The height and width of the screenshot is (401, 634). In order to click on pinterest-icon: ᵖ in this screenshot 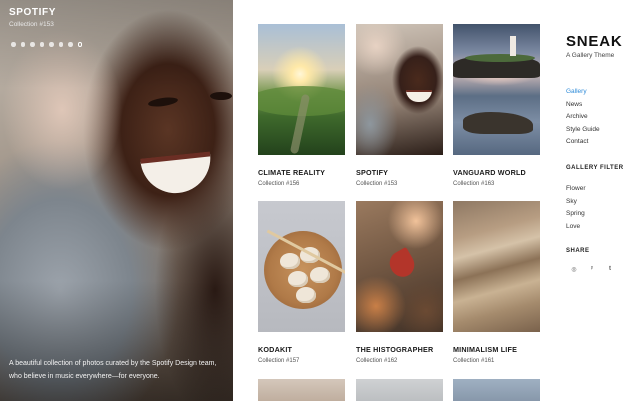, I will do `click(592, 269)`.